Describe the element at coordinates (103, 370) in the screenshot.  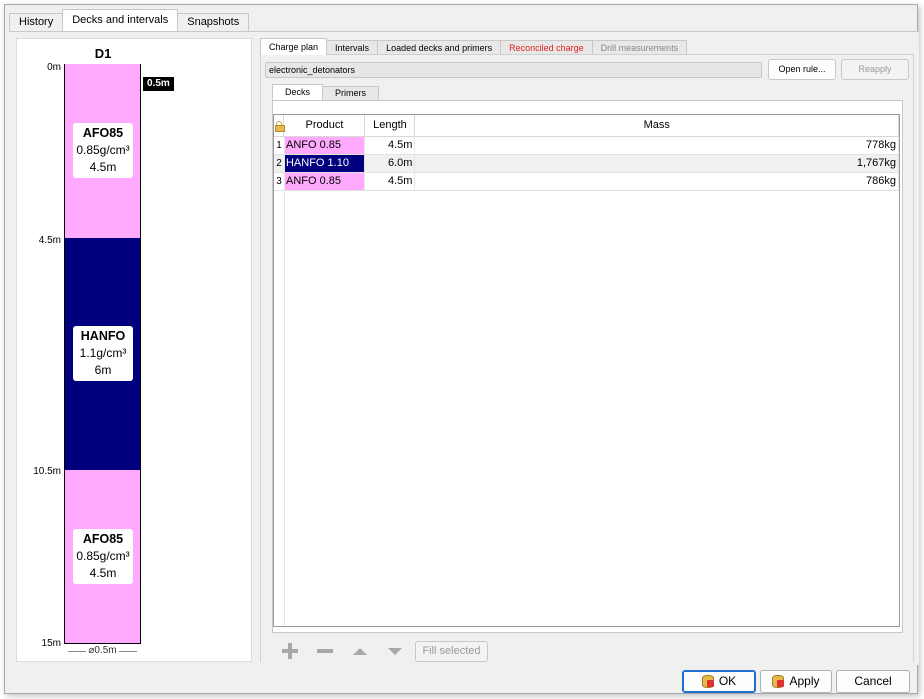
I see `deck-length: 6m` at that location.